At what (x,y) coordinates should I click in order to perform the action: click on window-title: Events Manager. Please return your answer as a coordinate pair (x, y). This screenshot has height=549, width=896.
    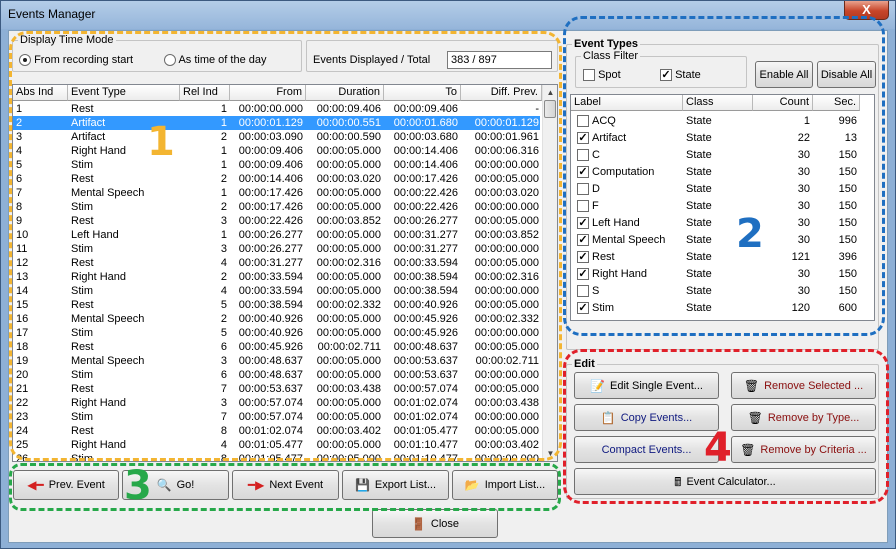
    Looking at the image, I should click on (52, 14).